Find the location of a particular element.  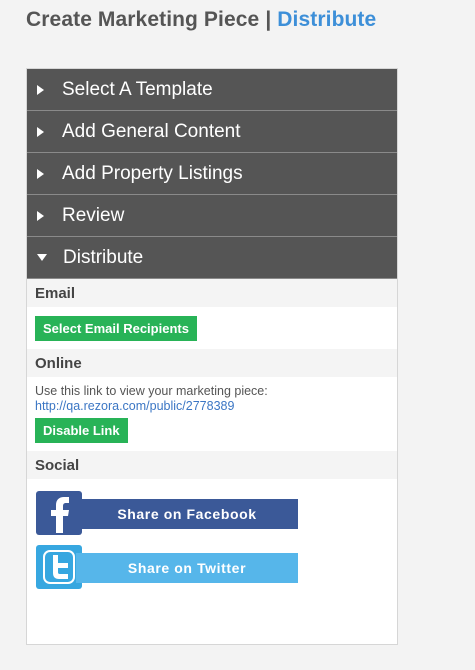

online-section-label: Online is located at coordinates (212, 363).